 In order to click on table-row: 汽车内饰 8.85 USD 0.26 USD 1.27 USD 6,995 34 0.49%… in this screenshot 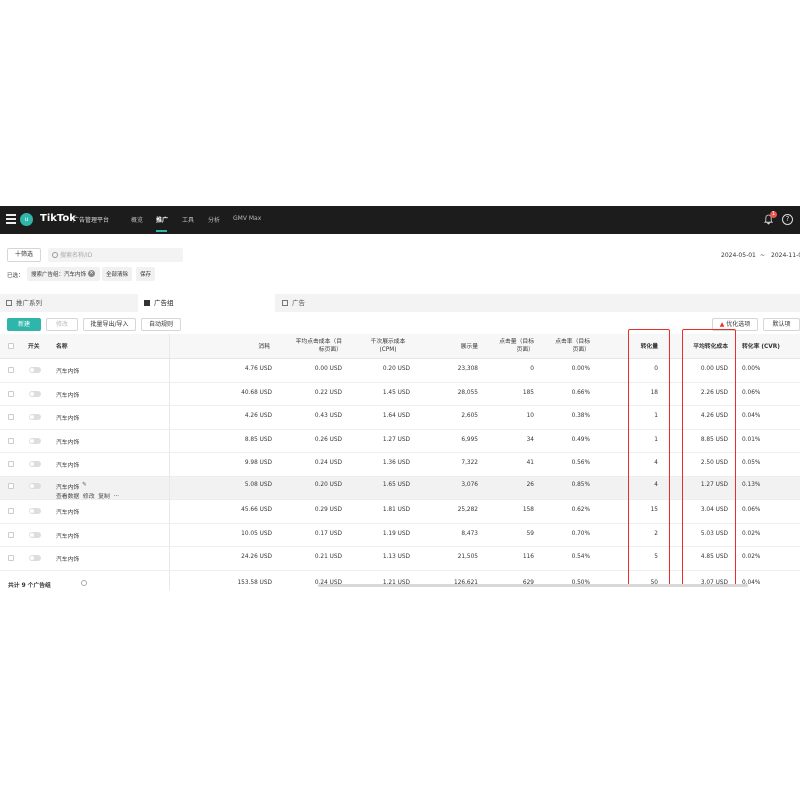, I will do `click(400, 441)`.